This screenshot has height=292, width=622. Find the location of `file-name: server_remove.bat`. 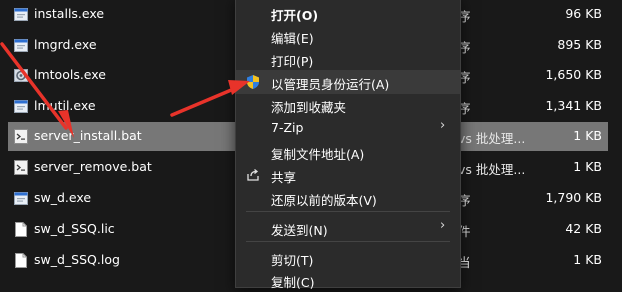

file-name: server_remove.bat is located at coordinates (93, 166).